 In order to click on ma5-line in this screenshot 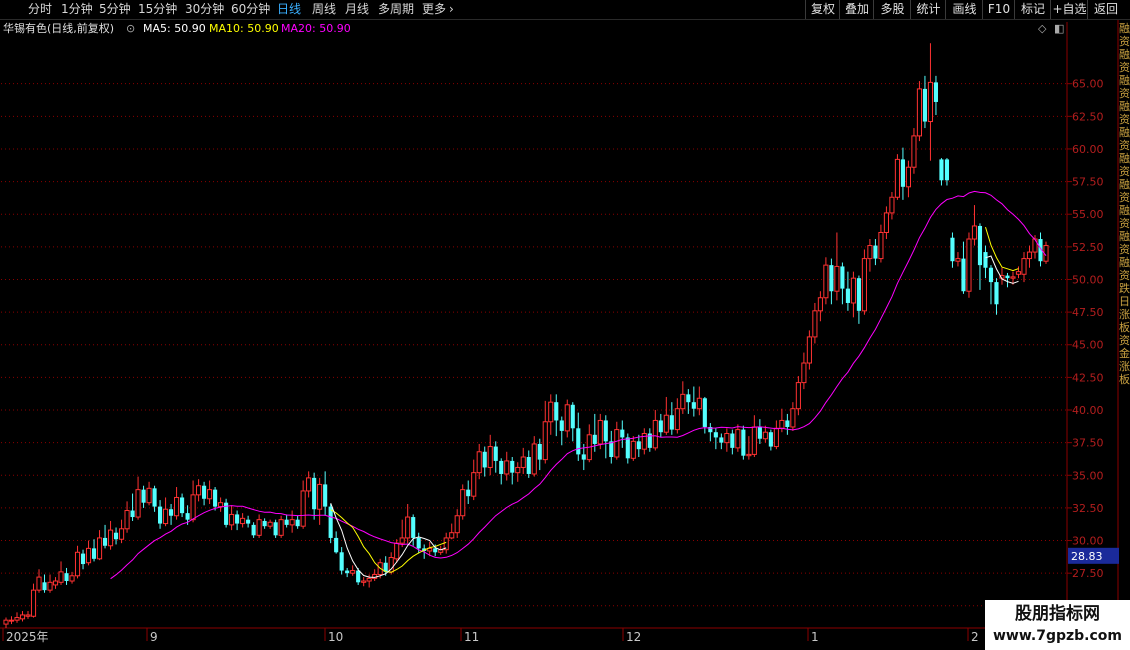, I will do `click(388, 540)`.